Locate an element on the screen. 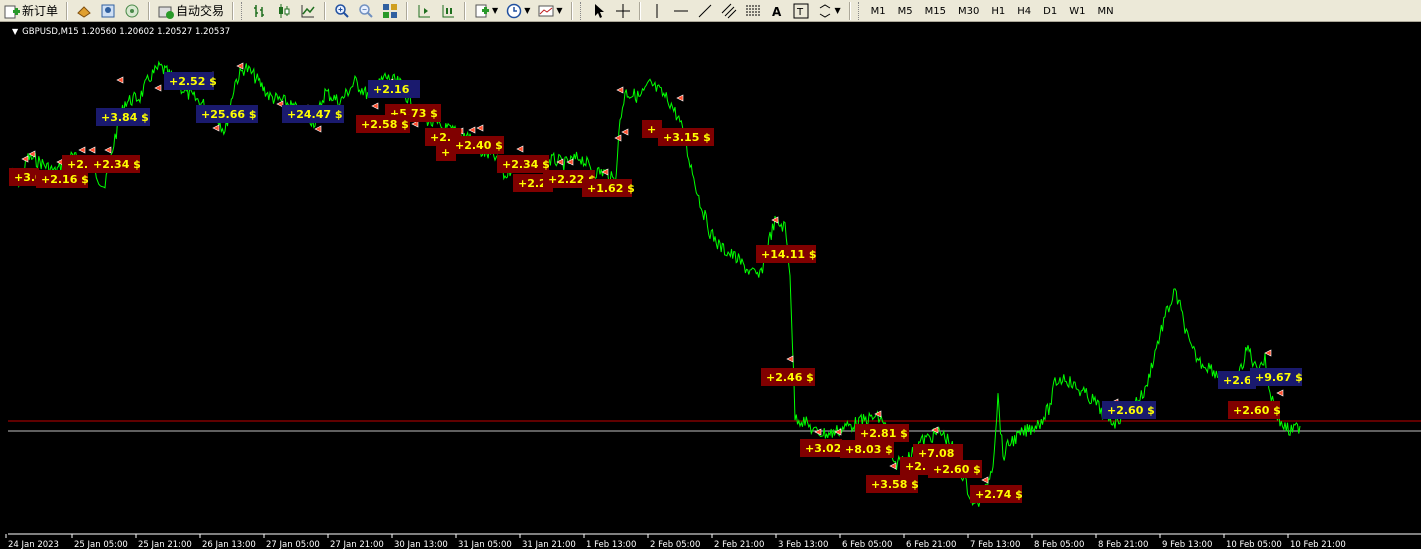  candlestick-icon is located at coordinates (284, 11).